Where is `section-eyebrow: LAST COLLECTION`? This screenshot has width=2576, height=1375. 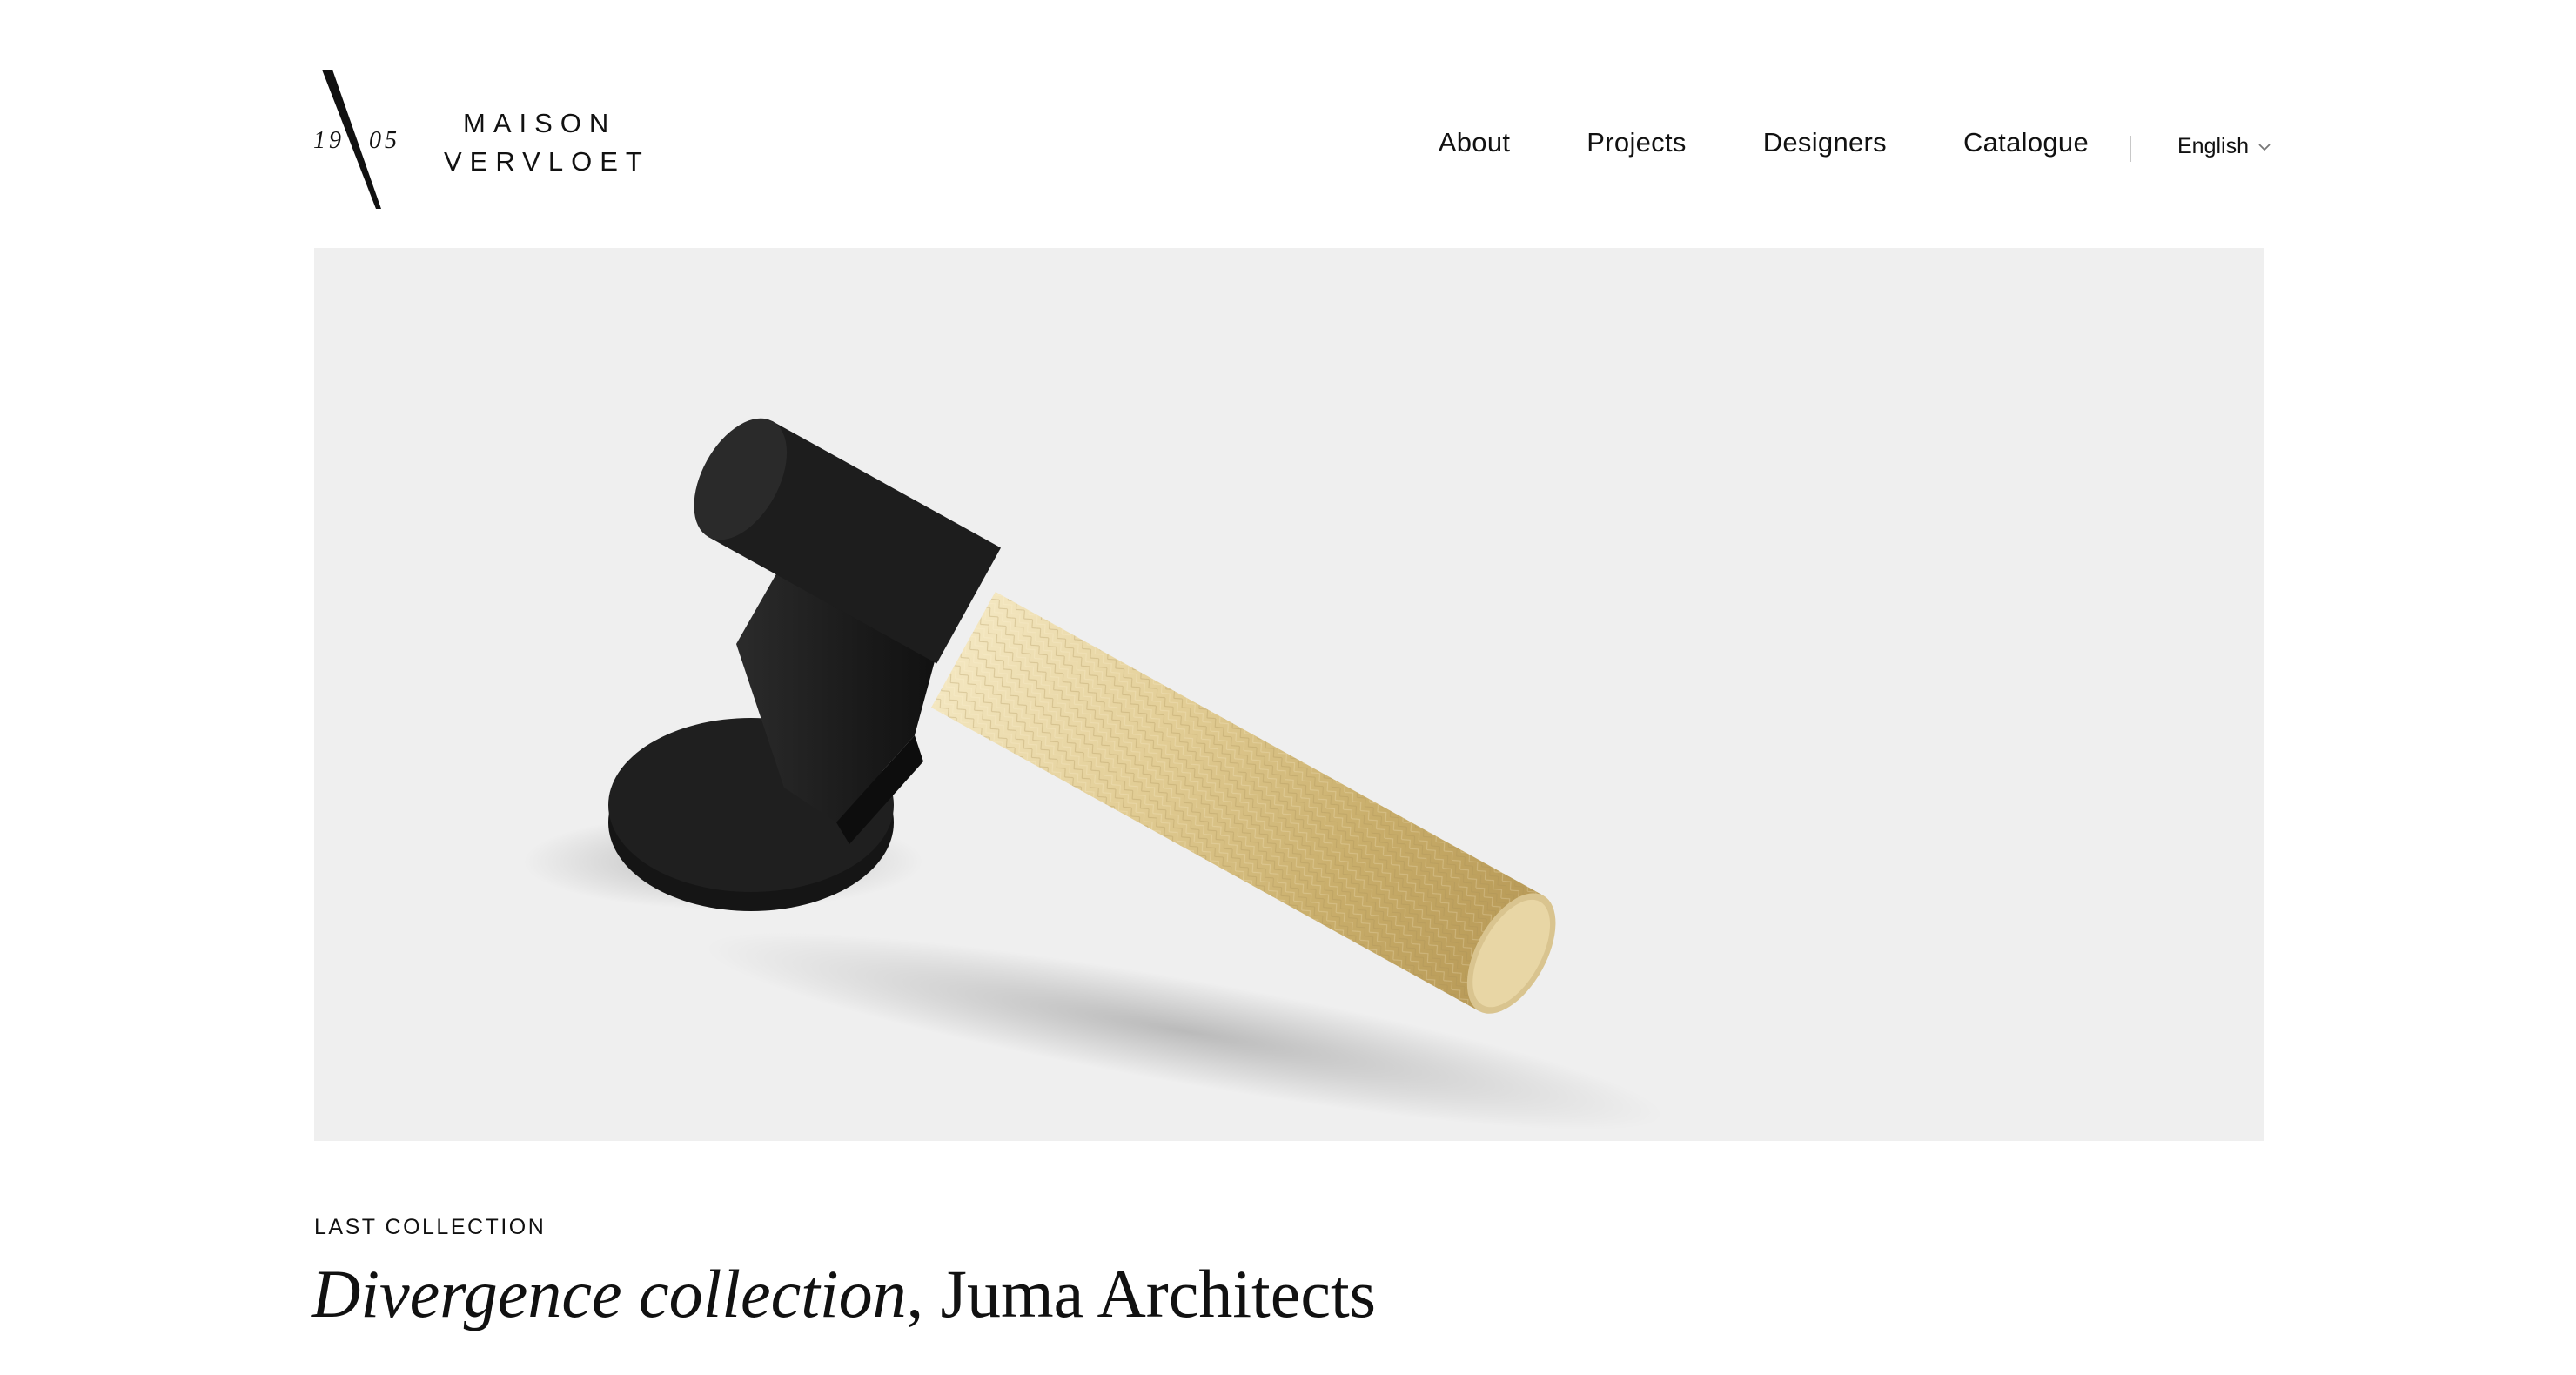 section-eyebrow: LAST COLLECTION is located at coordinates (431, 1227).